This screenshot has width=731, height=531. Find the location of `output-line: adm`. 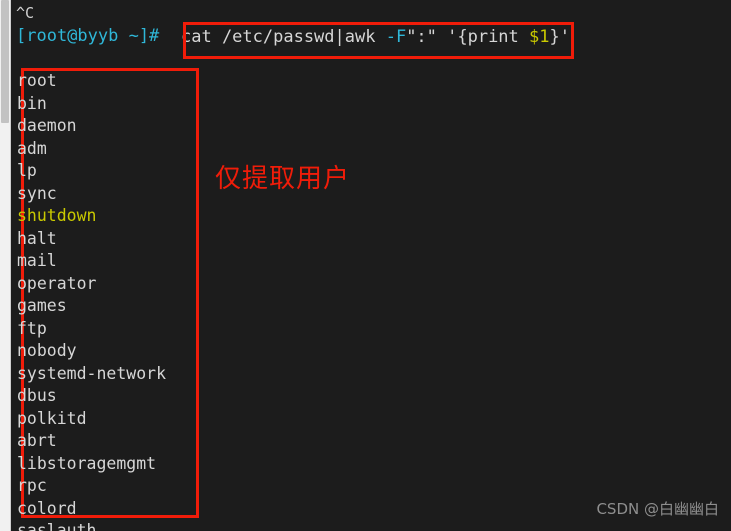

output-line: adm is located at coordinates (32, 148).